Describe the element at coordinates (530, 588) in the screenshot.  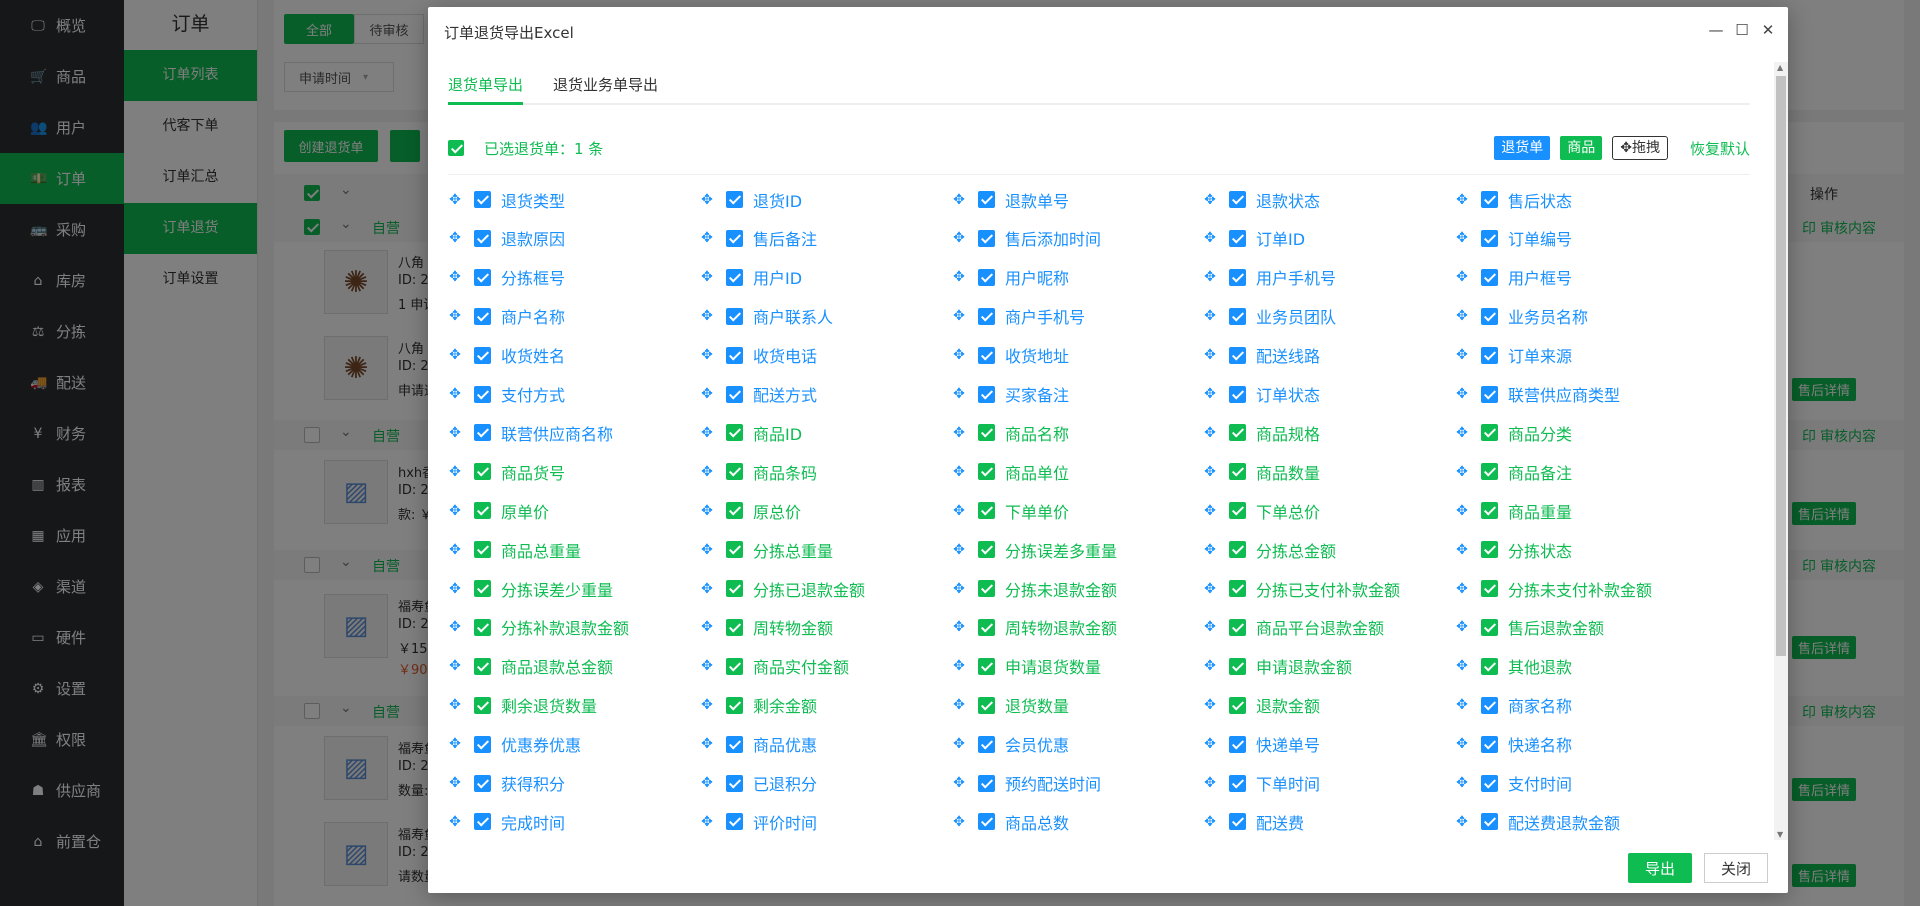
I see `export-field-item: ✥ 分拣误差少重量` at that location.